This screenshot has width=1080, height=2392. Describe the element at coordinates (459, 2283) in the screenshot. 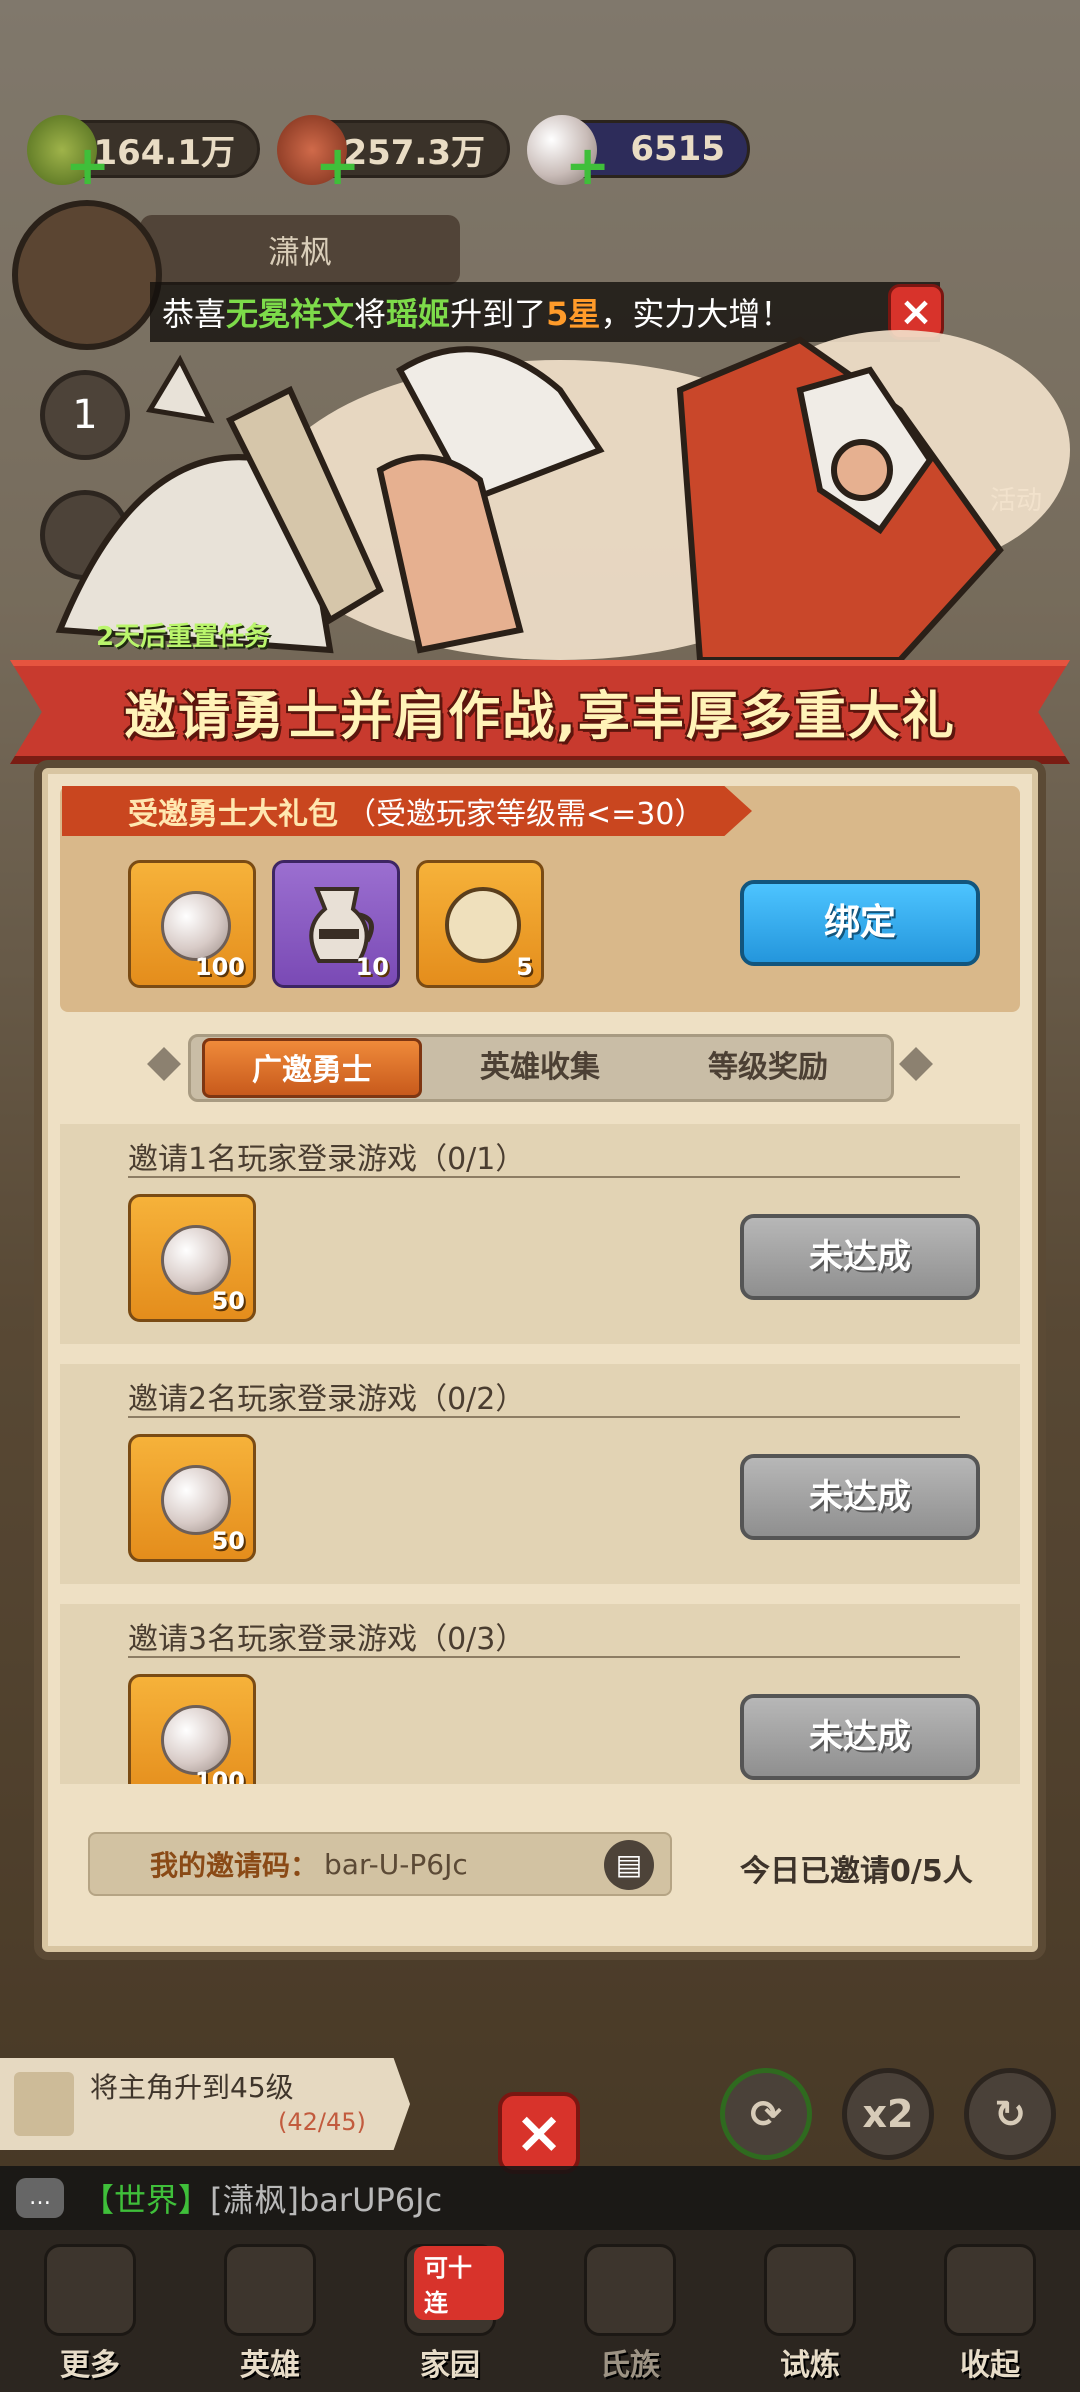

I see `ten-pull-badge: 可十连` at that location.